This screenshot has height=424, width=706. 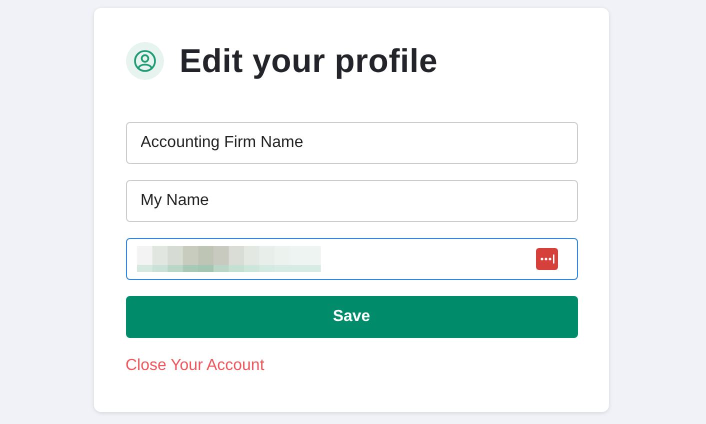 What do you see at coordinates (547, 259) in the screenshot?
I see `password-manager-icon` at bounding box center [547, 259].